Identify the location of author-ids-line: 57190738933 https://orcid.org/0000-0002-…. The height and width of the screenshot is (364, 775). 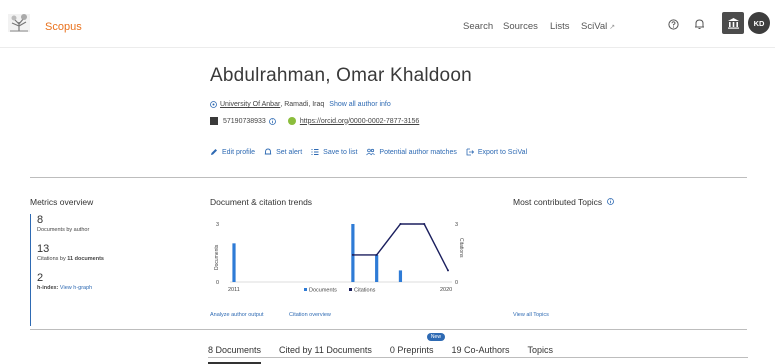
(314, 121).